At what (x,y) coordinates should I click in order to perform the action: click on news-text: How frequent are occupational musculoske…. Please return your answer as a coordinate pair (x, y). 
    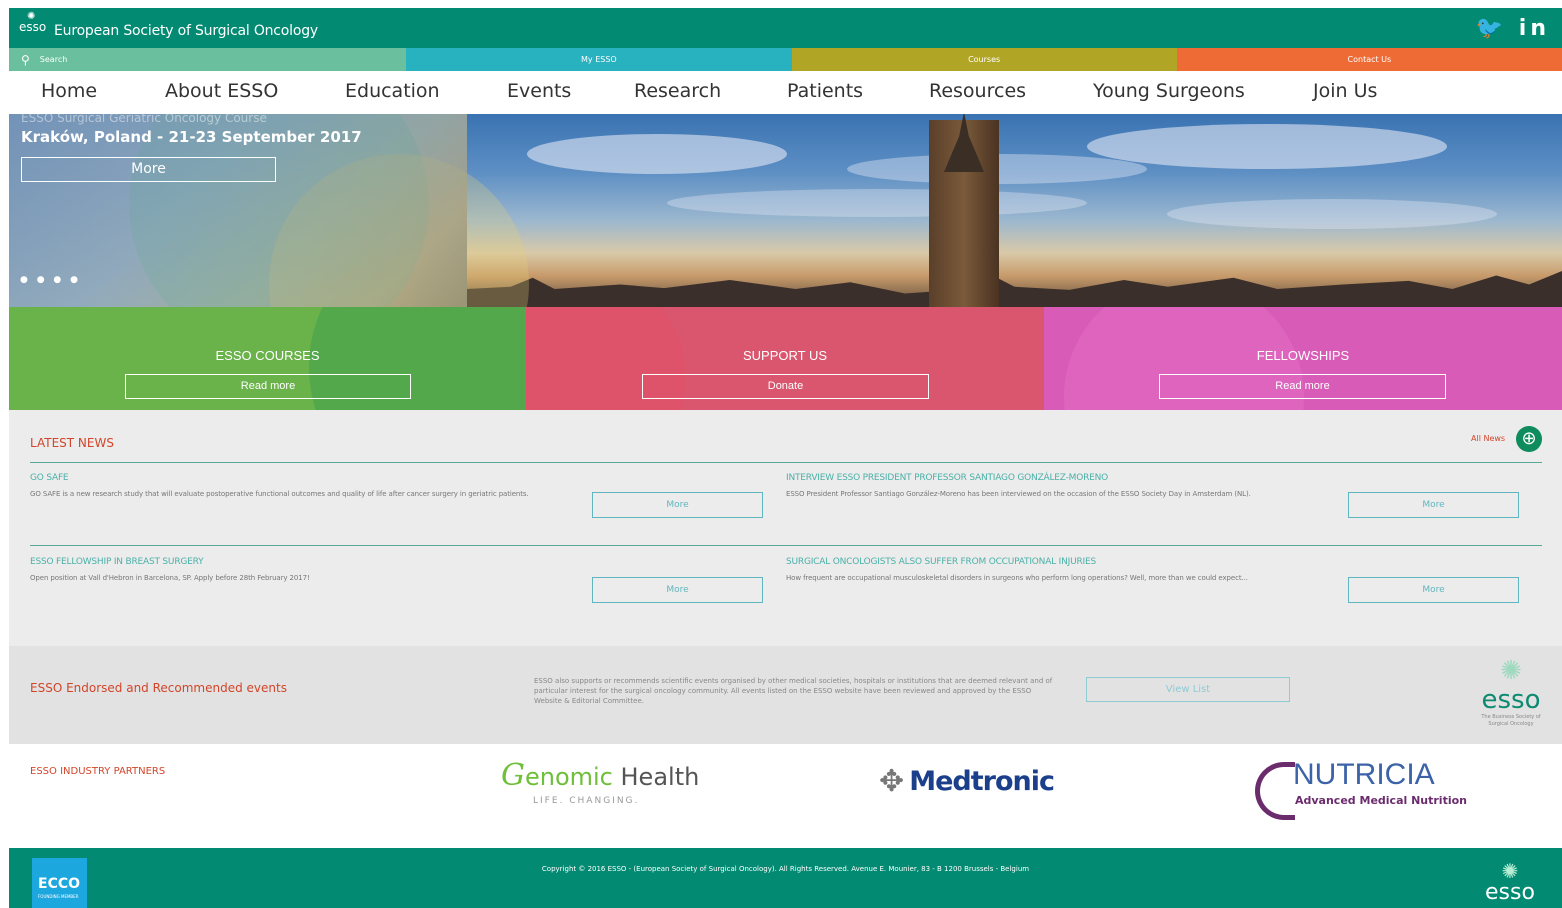
    Looking at the image, I should click on (1017, 578).